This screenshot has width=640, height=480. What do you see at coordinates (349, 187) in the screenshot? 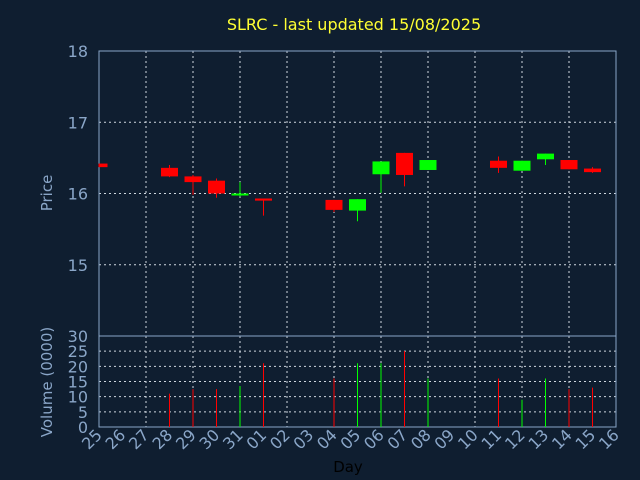
I see `candles` at bounding box center [349, 187].